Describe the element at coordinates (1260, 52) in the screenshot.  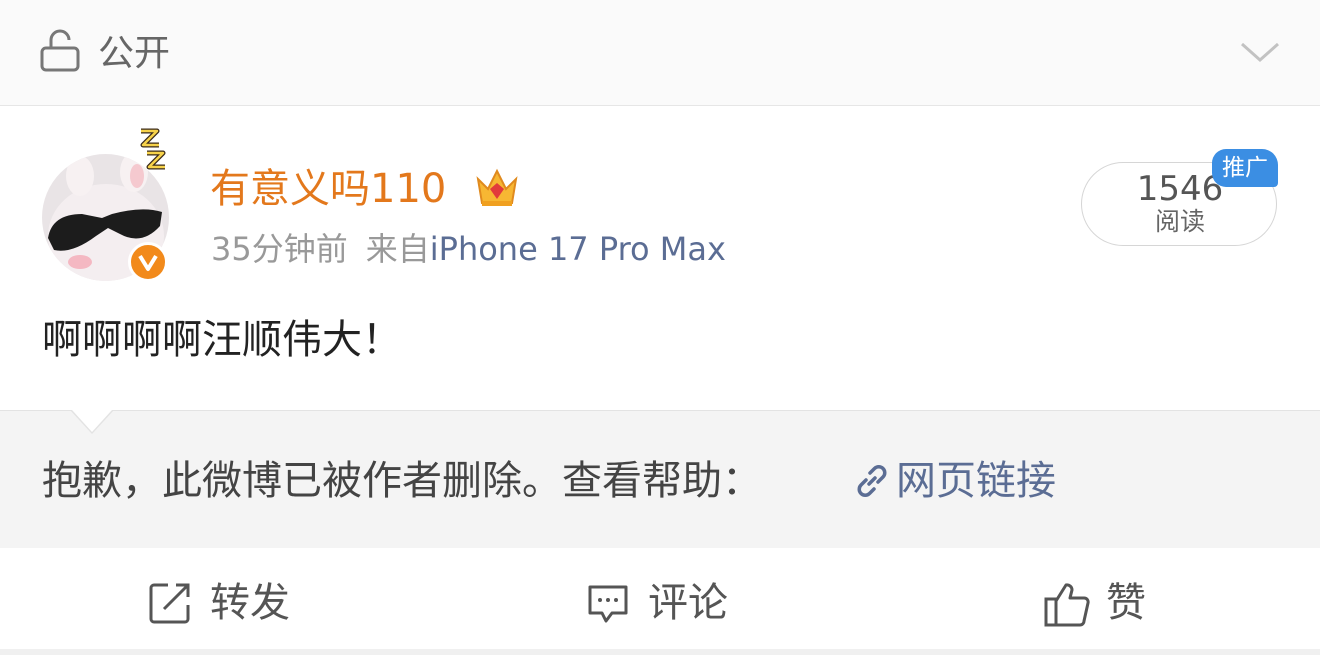
I see `chevron-down-icon` at that location.